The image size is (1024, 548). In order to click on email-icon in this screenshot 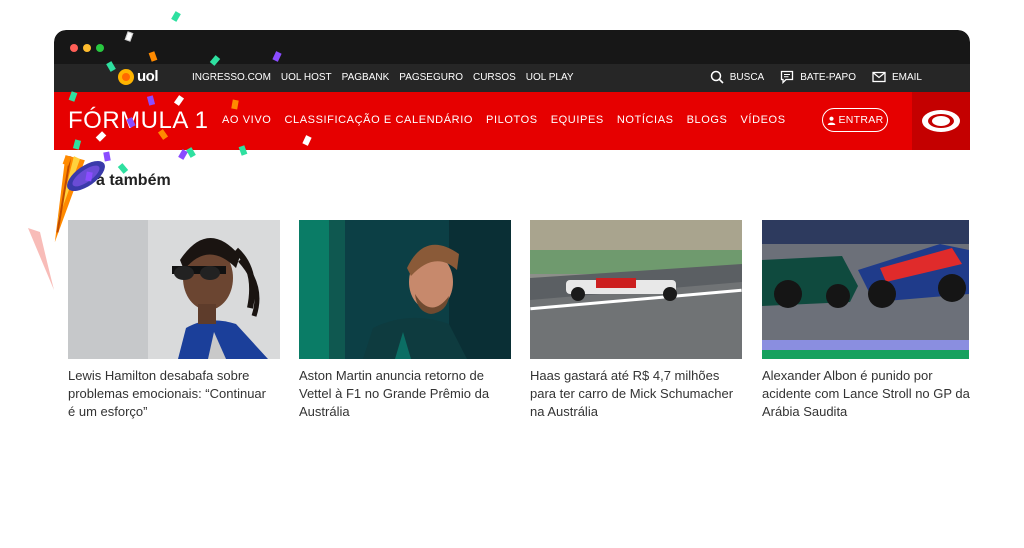, I will do `click(879, 77)`.